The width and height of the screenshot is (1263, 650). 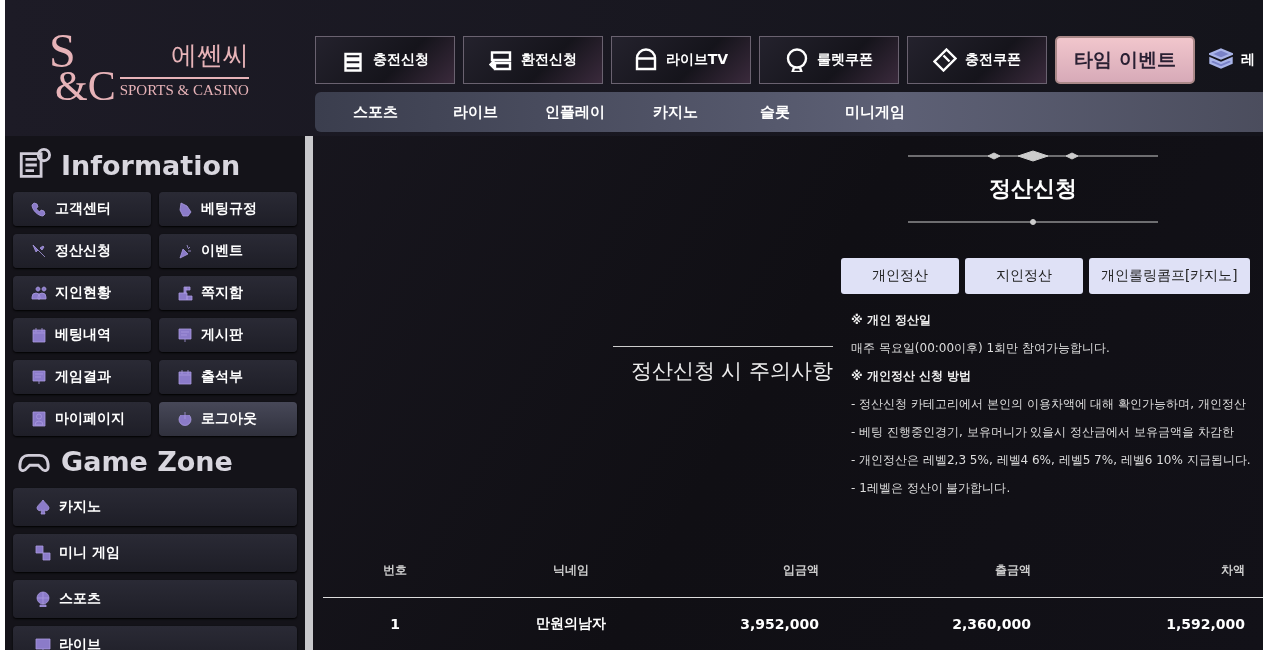 What do you see at coordinates (912, 376) in the screenshot?
I see `notice-subheading: ※ 개인정산 신청 방법` at bounding box center [912, 376].